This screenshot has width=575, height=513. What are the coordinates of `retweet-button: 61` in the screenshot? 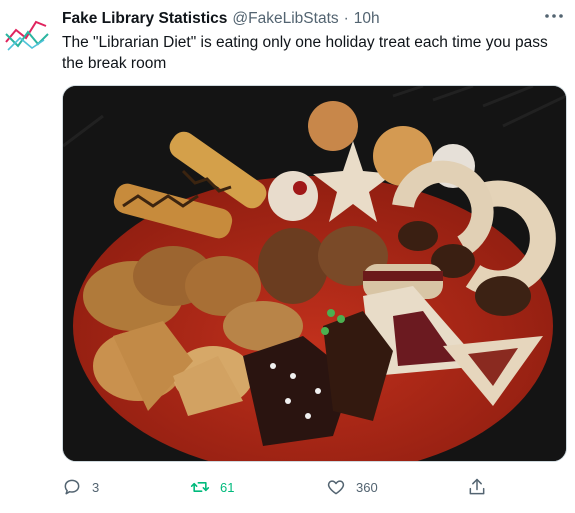 It's located at (212, 487).